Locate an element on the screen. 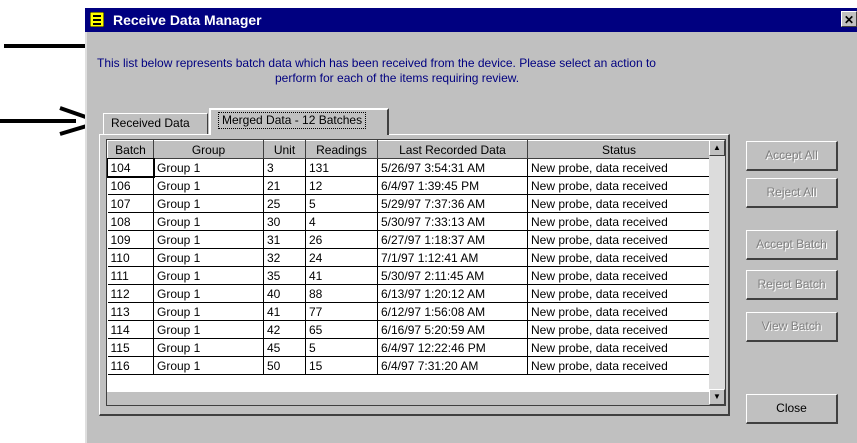 The height and width of the screenshot is (443, 857). table-cell: 108 is located at coordinates (130, 221).